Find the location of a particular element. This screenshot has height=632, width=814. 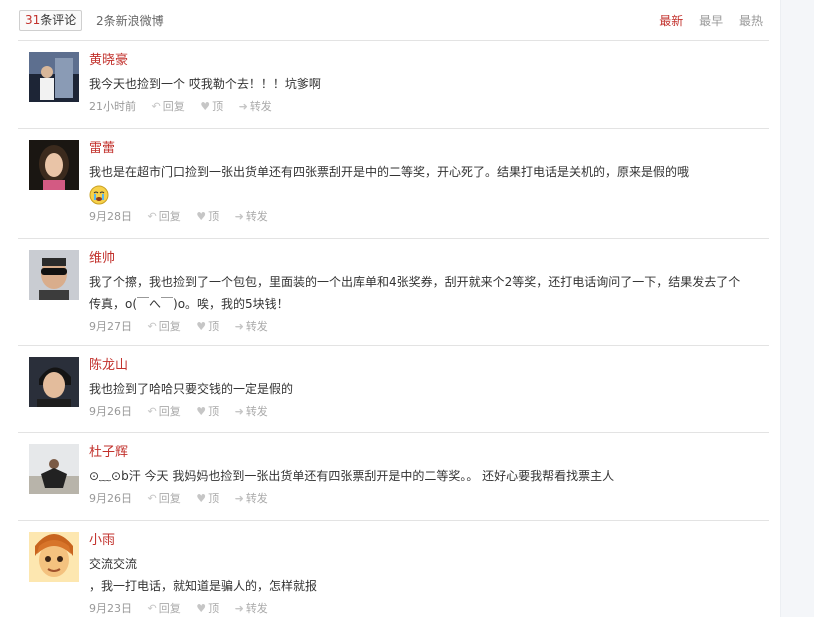

comment-username: 小雨 is located at coordinates (419, 541).